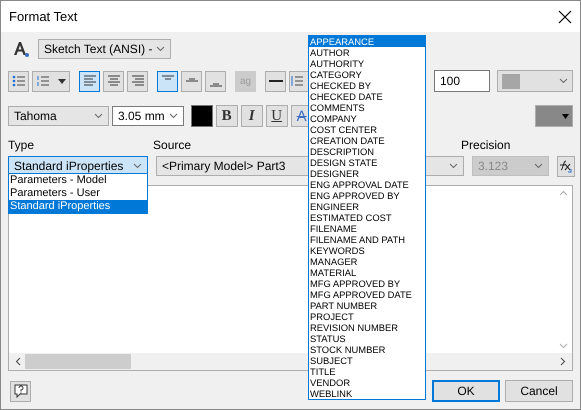  What do you see at coordinates (43, 16) in the screenshot?
I see `window-title: Format Text` at bounding box center [43, 16].